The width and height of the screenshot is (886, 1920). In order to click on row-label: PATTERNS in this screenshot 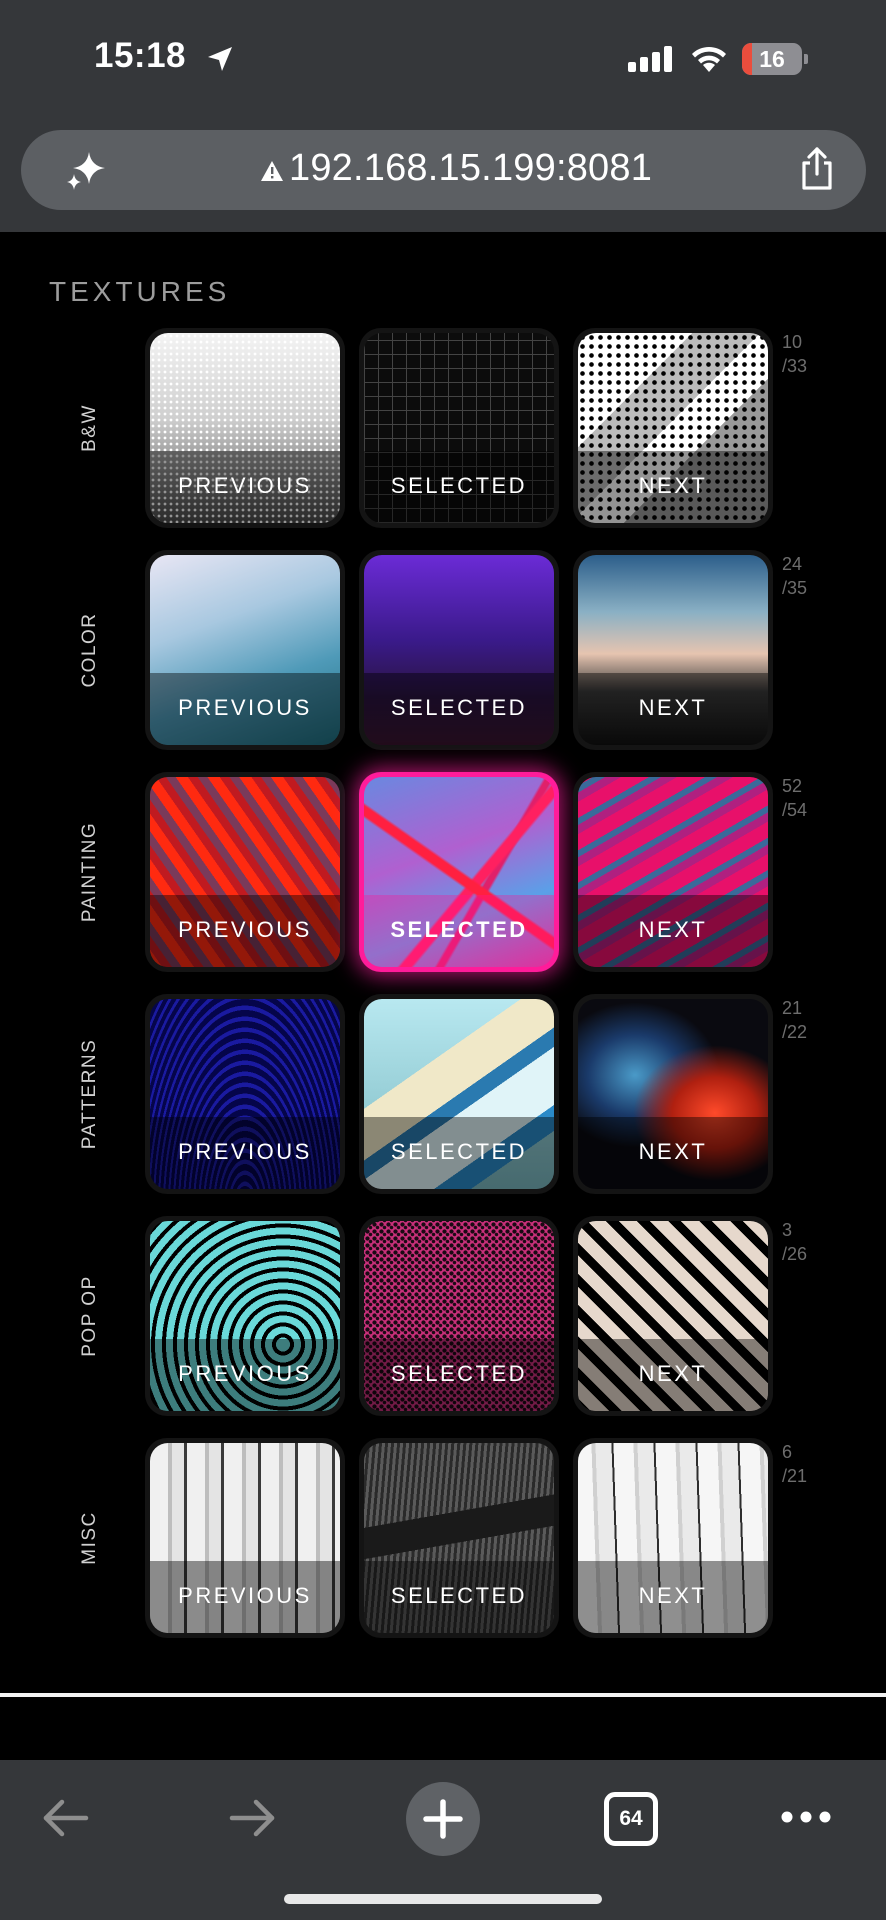, I will do `click(89, 1094)`.